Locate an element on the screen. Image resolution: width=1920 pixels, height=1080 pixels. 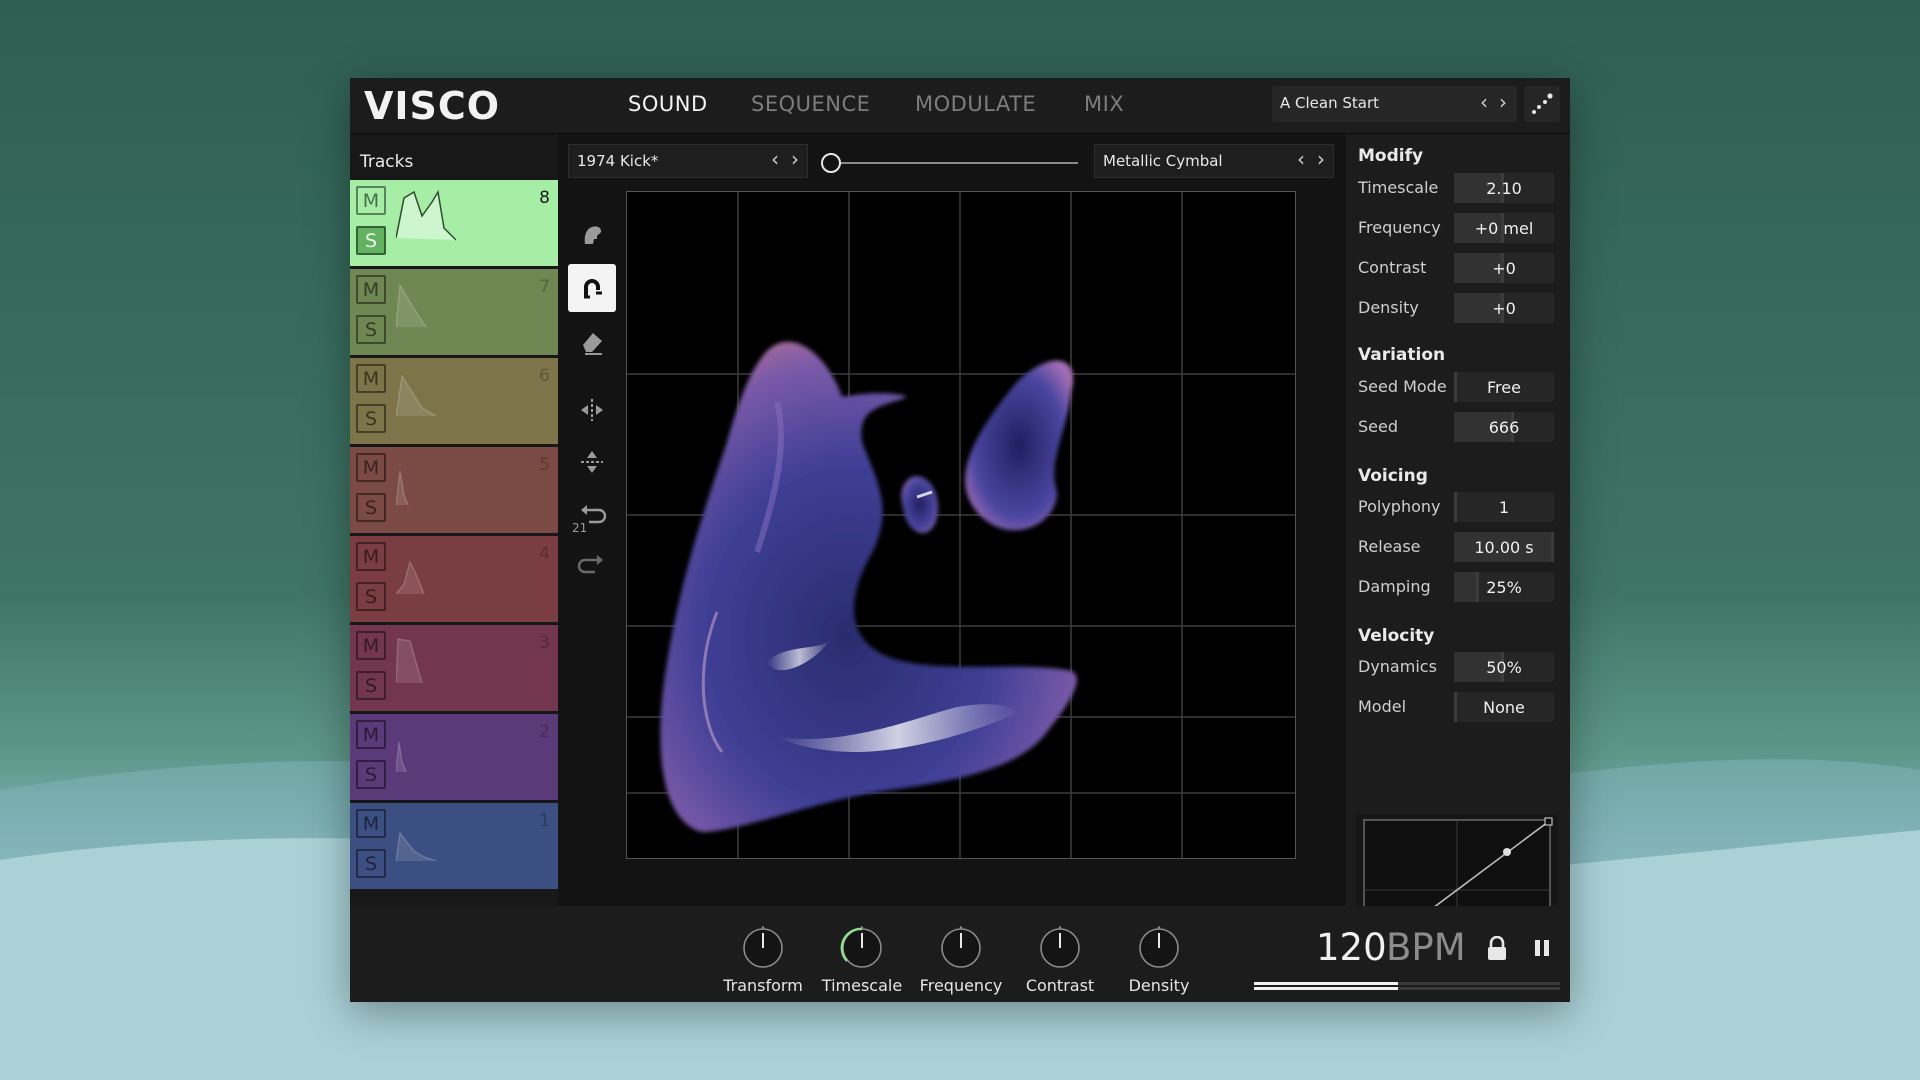
track-row-5: MS 5 is located at coordinates (454, 490).